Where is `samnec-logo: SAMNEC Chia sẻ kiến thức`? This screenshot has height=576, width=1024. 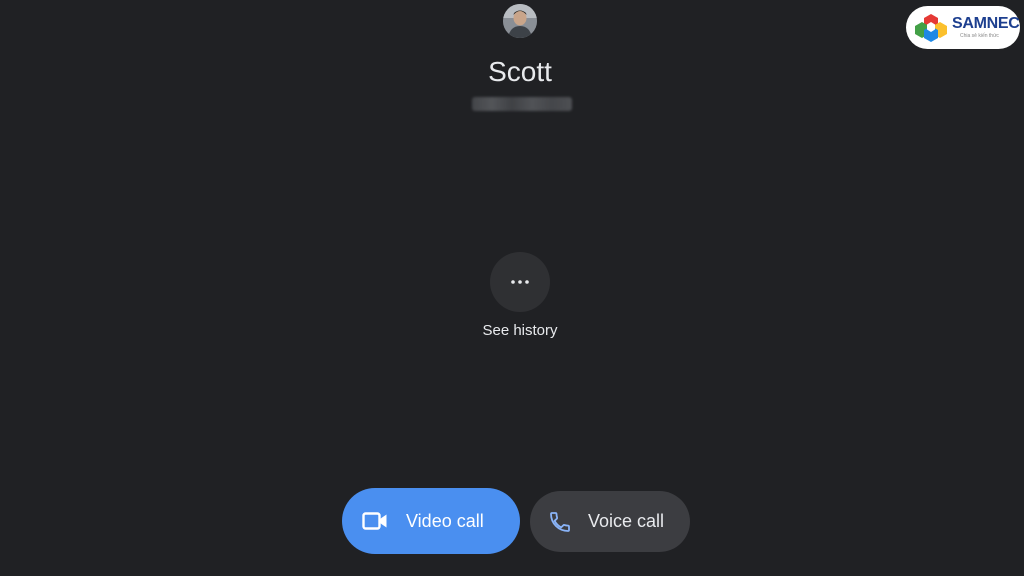
samnec-logo: SAMNEC Chia sẻ kiến thức is located at coordinates (963, 27).